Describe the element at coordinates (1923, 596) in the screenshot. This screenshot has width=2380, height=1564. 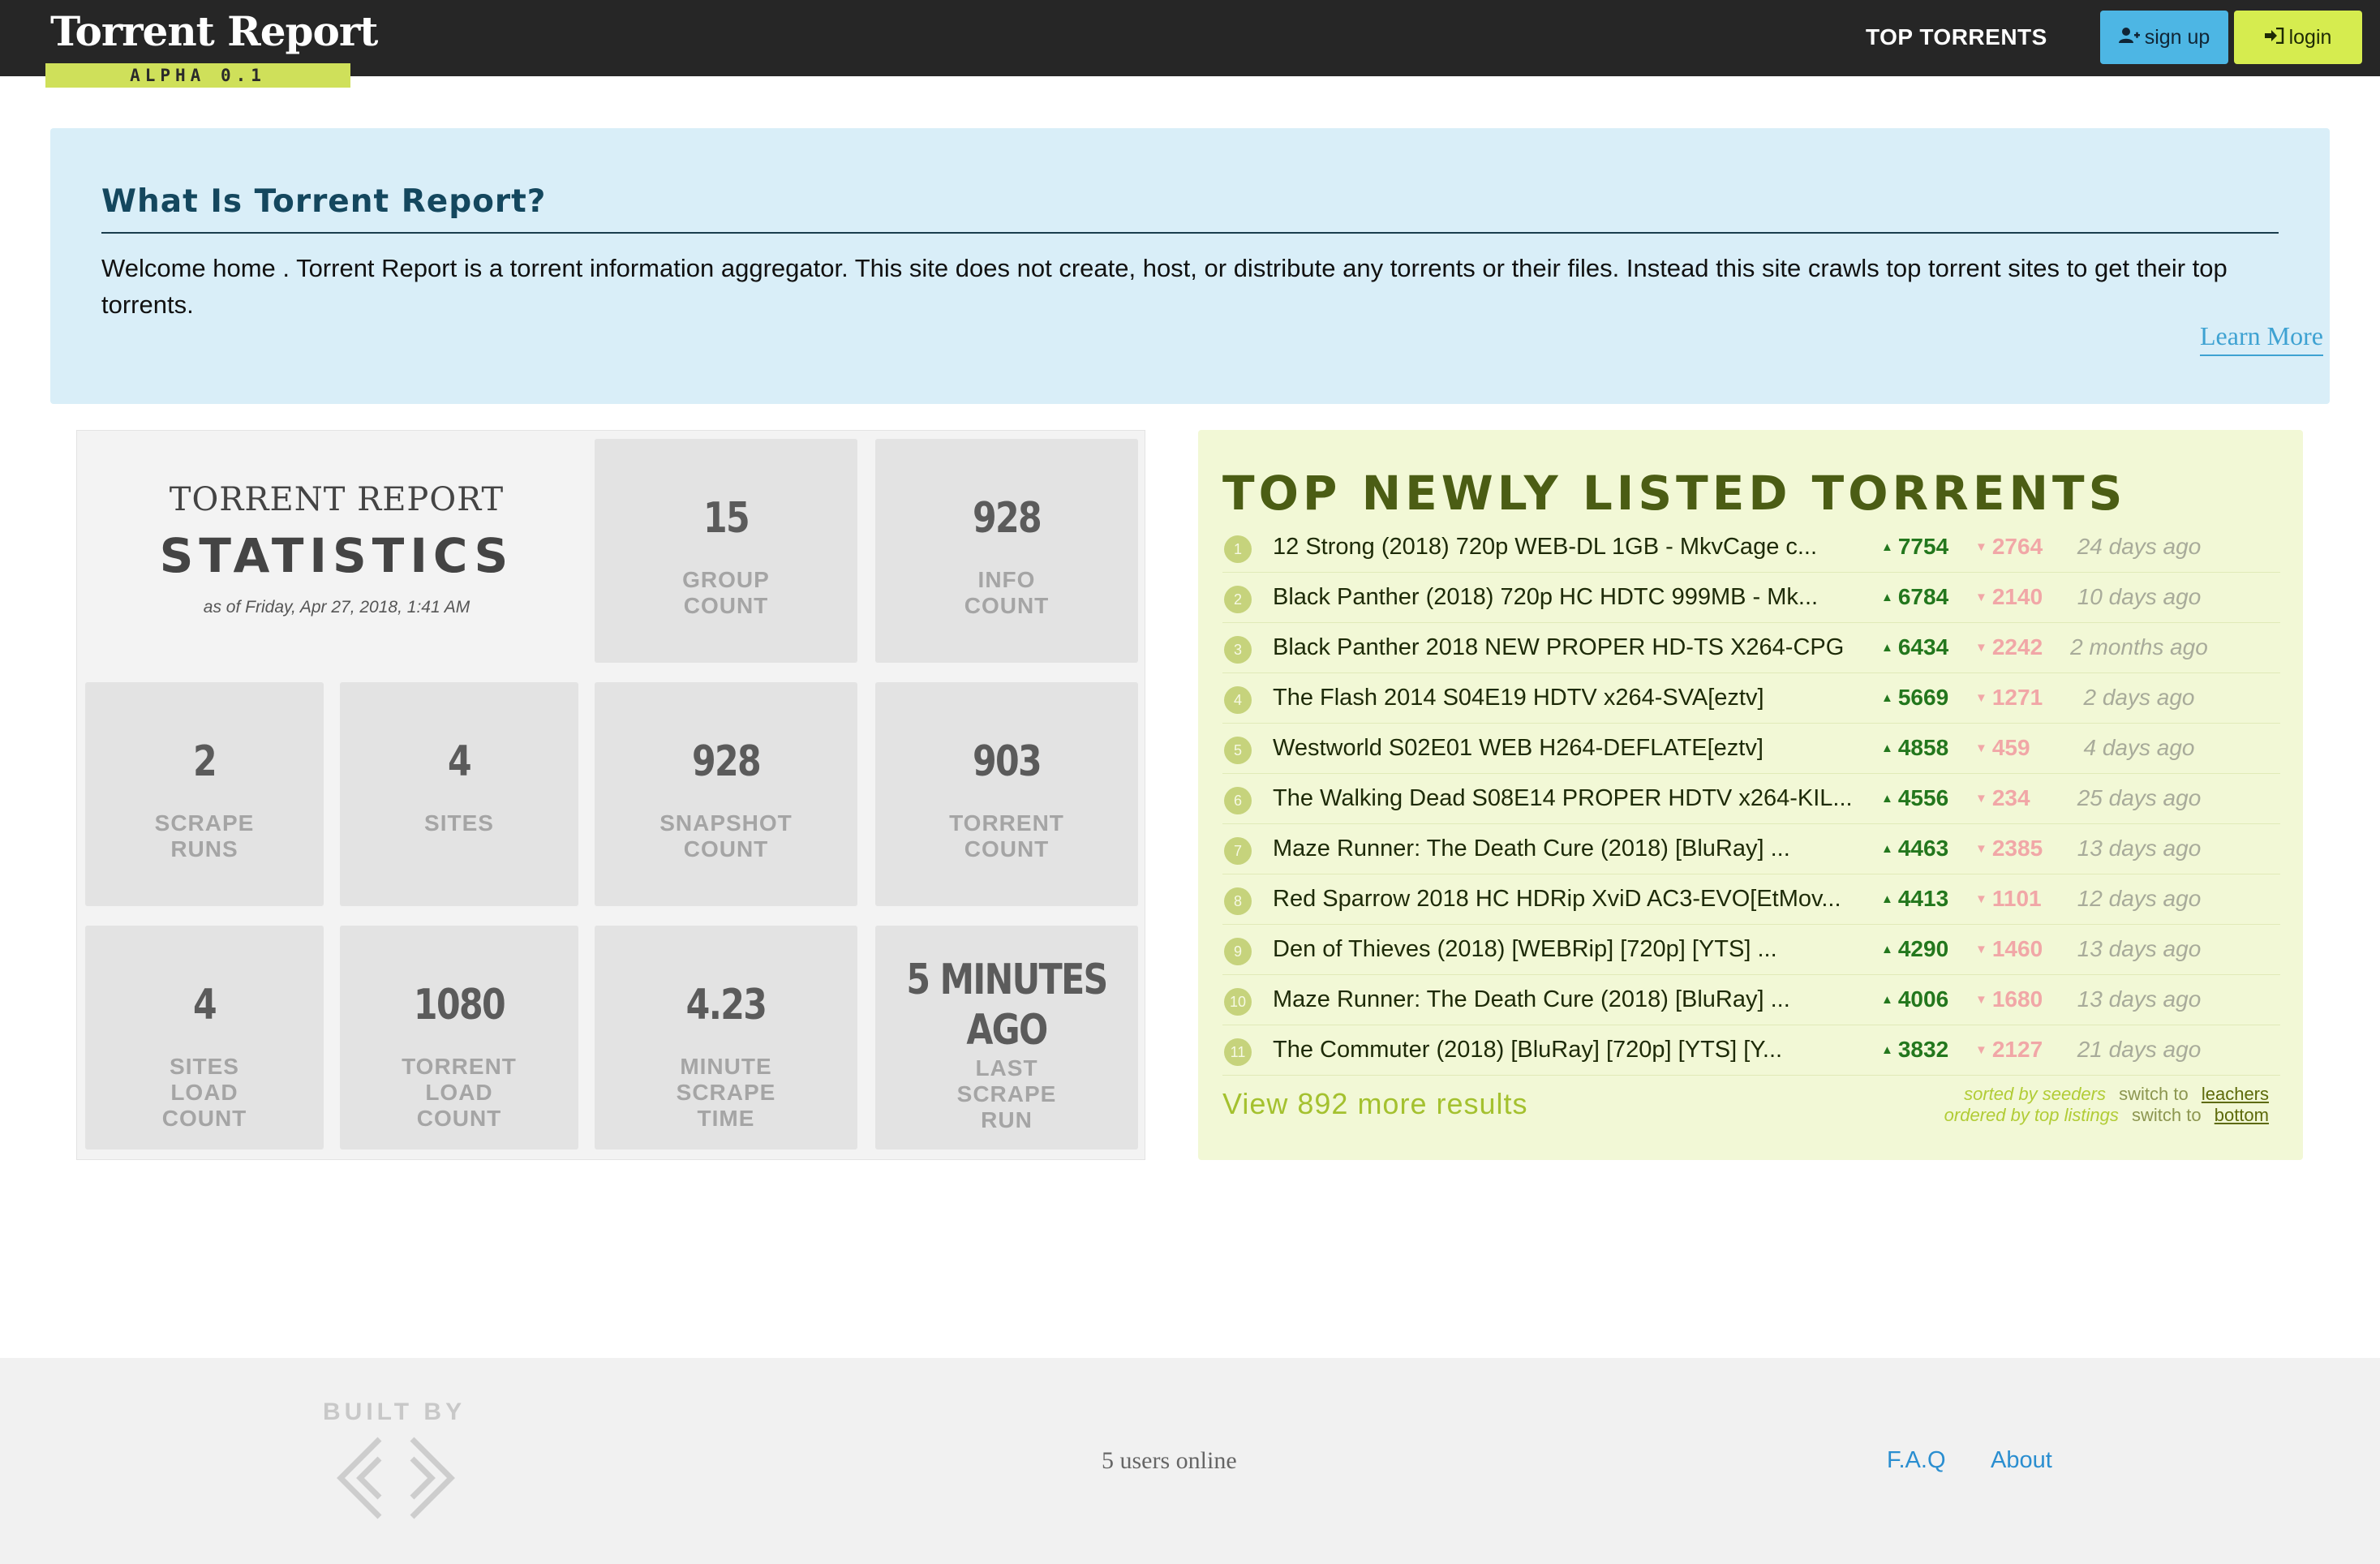
I see `seeders-value: 6784` at that location.